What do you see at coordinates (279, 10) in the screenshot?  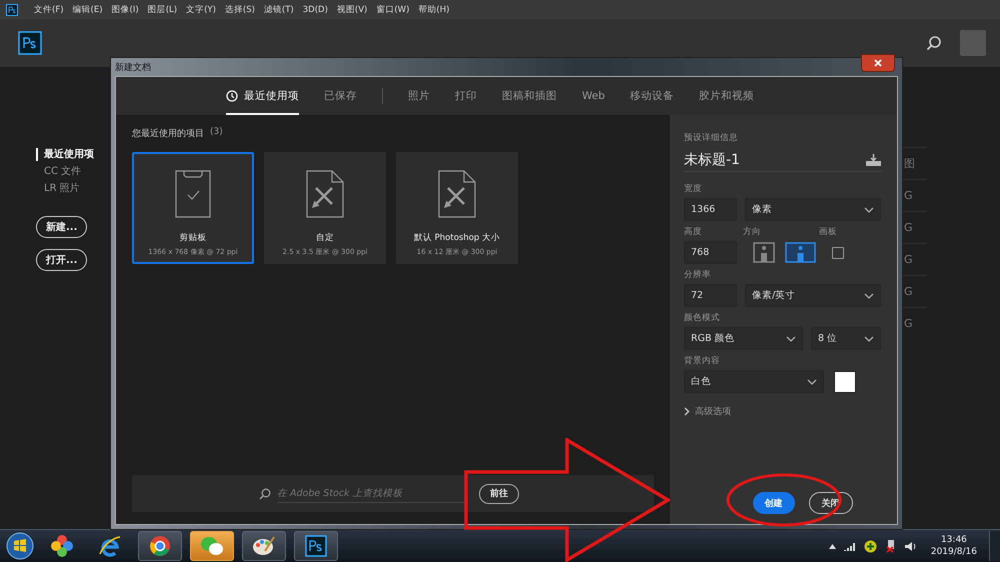 I see `menu-item: 滤镜(T)` at bounding box center [279, 10].